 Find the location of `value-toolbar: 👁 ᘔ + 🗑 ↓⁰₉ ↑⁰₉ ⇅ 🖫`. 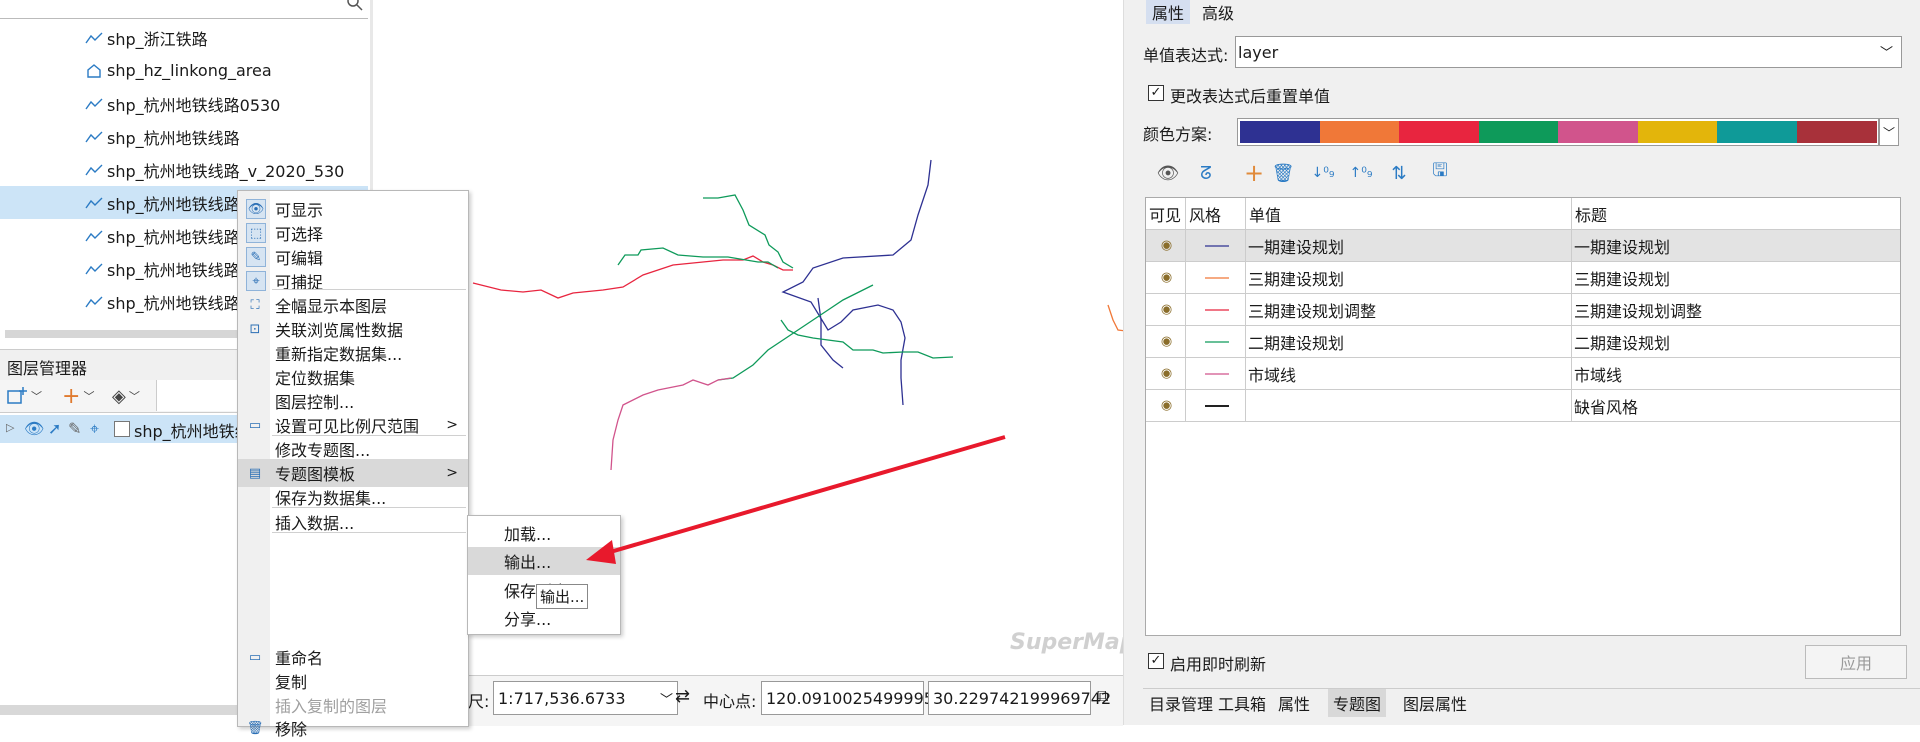

value-toolbar: 👁 ᘔ + 🗑 ↓⁰₉ ↑⁰₉ ⇅ 🖫 is located at coordinates (1525, 173).